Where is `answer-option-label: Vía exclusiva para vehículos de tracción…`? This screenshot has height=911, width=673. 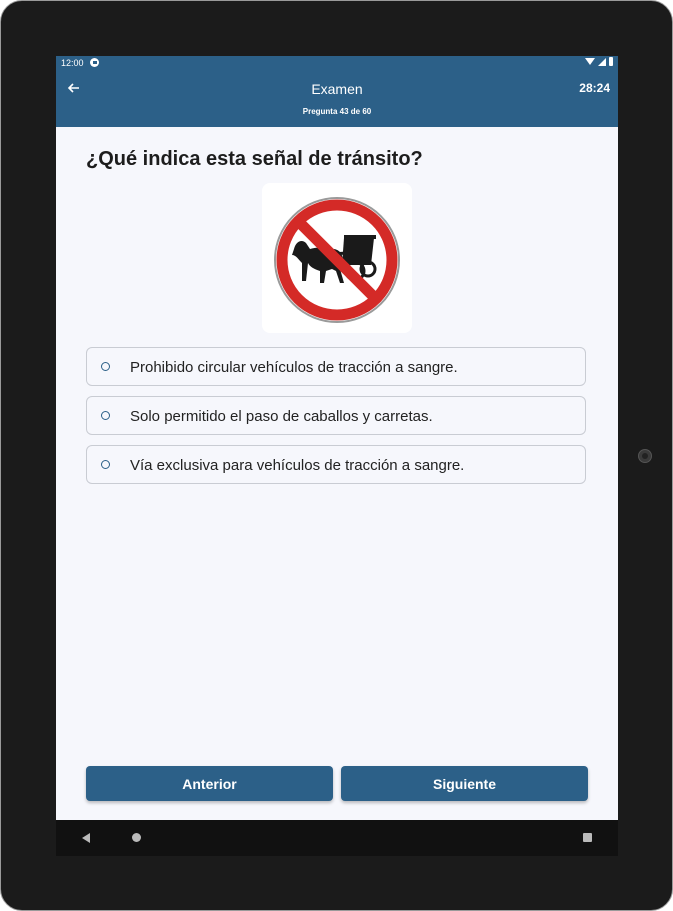
answer-option-label: Vía exclusiva para vehículos de tracción… is located at coordinates (297, 465).